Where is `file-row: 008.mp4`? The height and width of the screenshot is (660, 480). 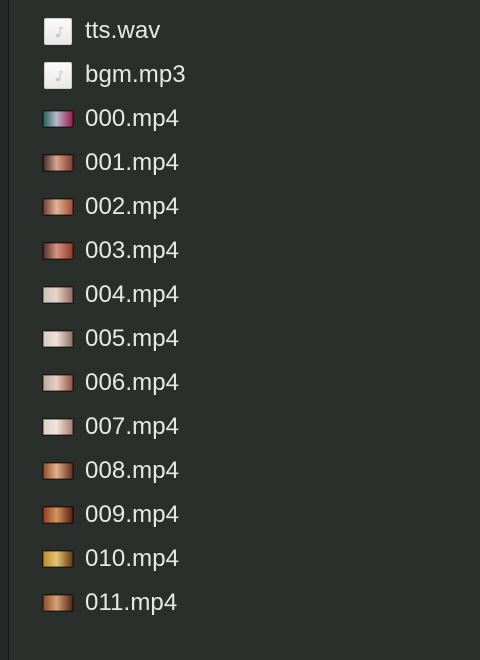 file-row: 008.mp4 is located at coordinates (240, 471).